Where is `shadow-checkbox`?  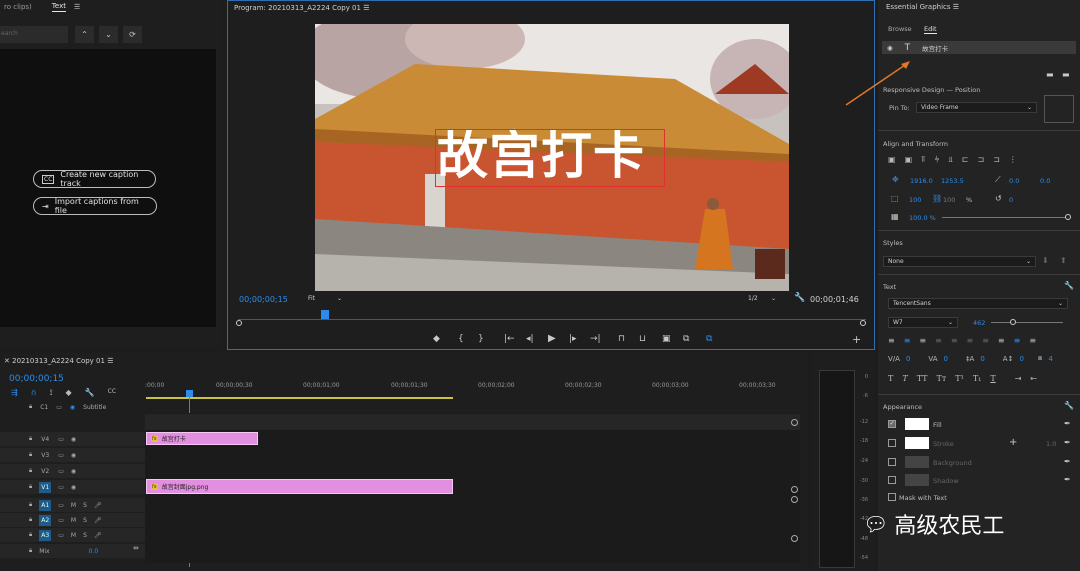 shadow-checkbox is located at coordinates (892, 480).